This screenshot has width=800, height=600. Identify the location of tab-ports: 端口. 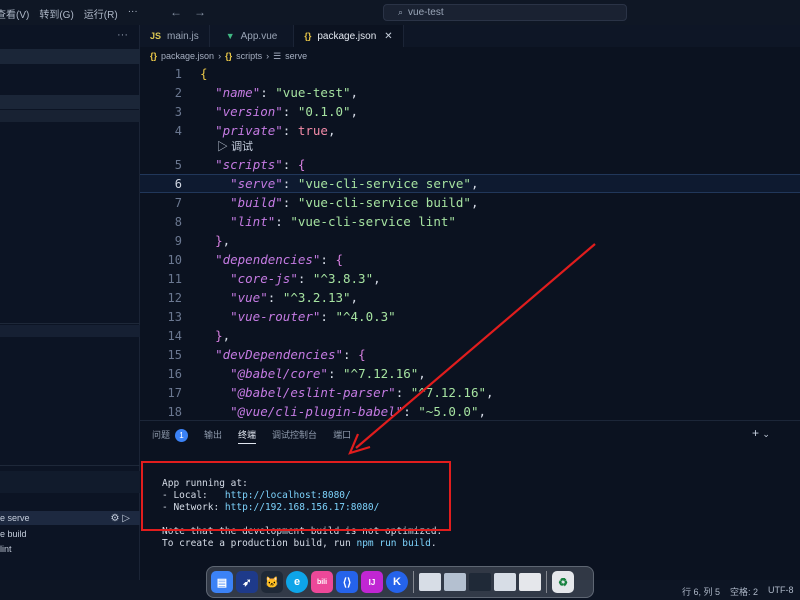
(342, 436).